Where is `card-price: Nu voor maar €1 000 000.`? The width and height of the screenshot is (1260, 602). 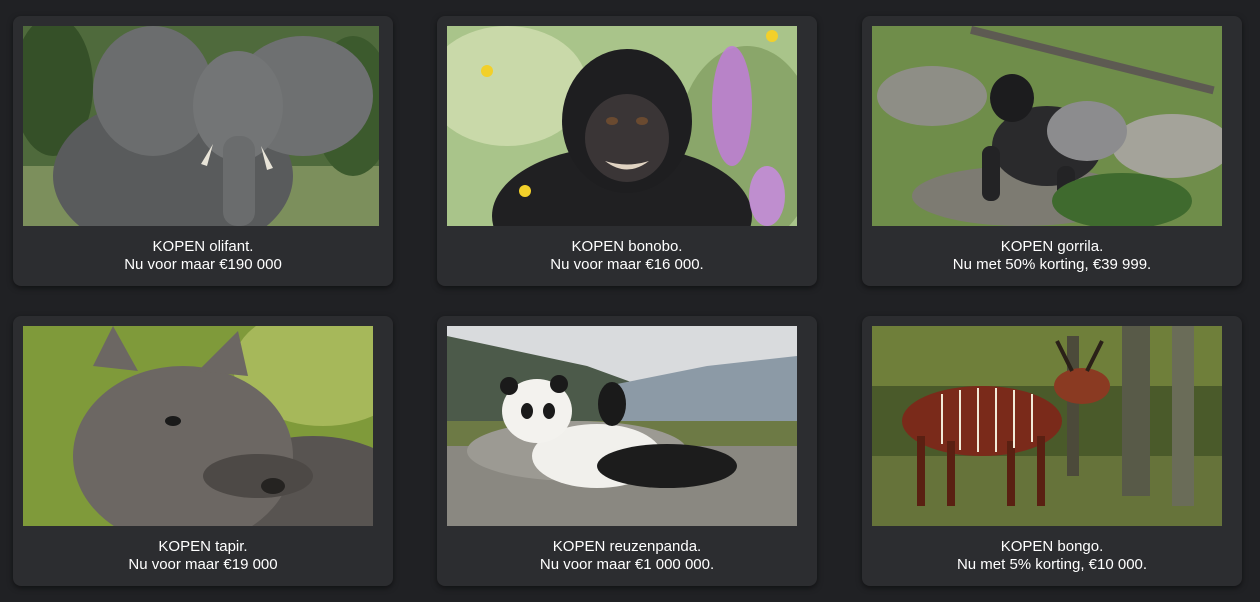 card-price: Nu voor maar €1 000 000. is located at coordinates (627, 564).